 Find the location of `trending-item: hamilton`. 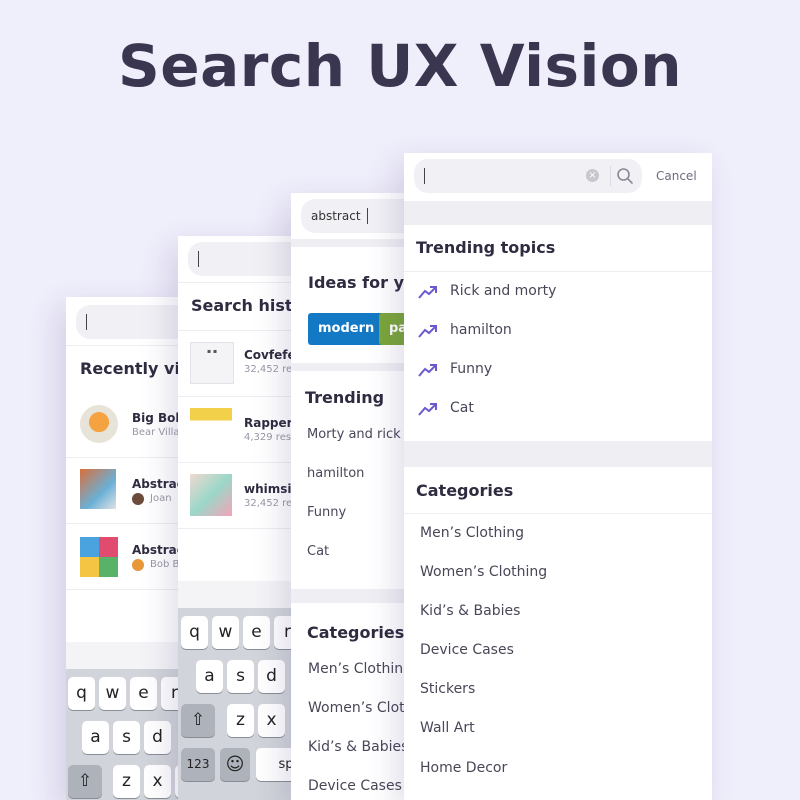

trending-item: hamilton is located at coordinates (335, 473).